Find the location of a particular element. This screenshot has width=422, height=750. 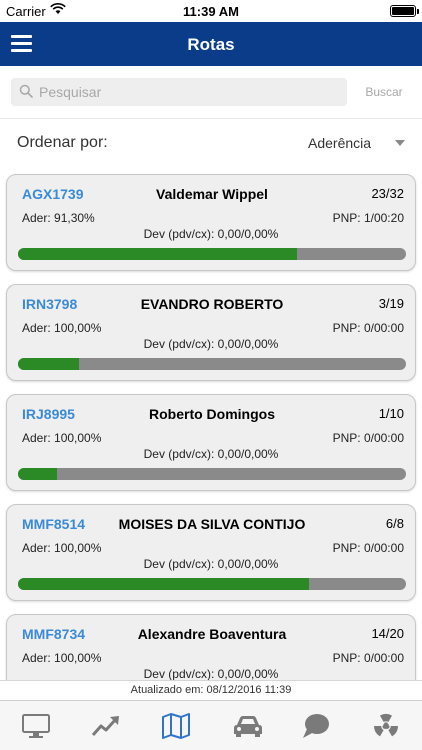

route-visit-count: 3/19 is located at coordinates (391, 303).